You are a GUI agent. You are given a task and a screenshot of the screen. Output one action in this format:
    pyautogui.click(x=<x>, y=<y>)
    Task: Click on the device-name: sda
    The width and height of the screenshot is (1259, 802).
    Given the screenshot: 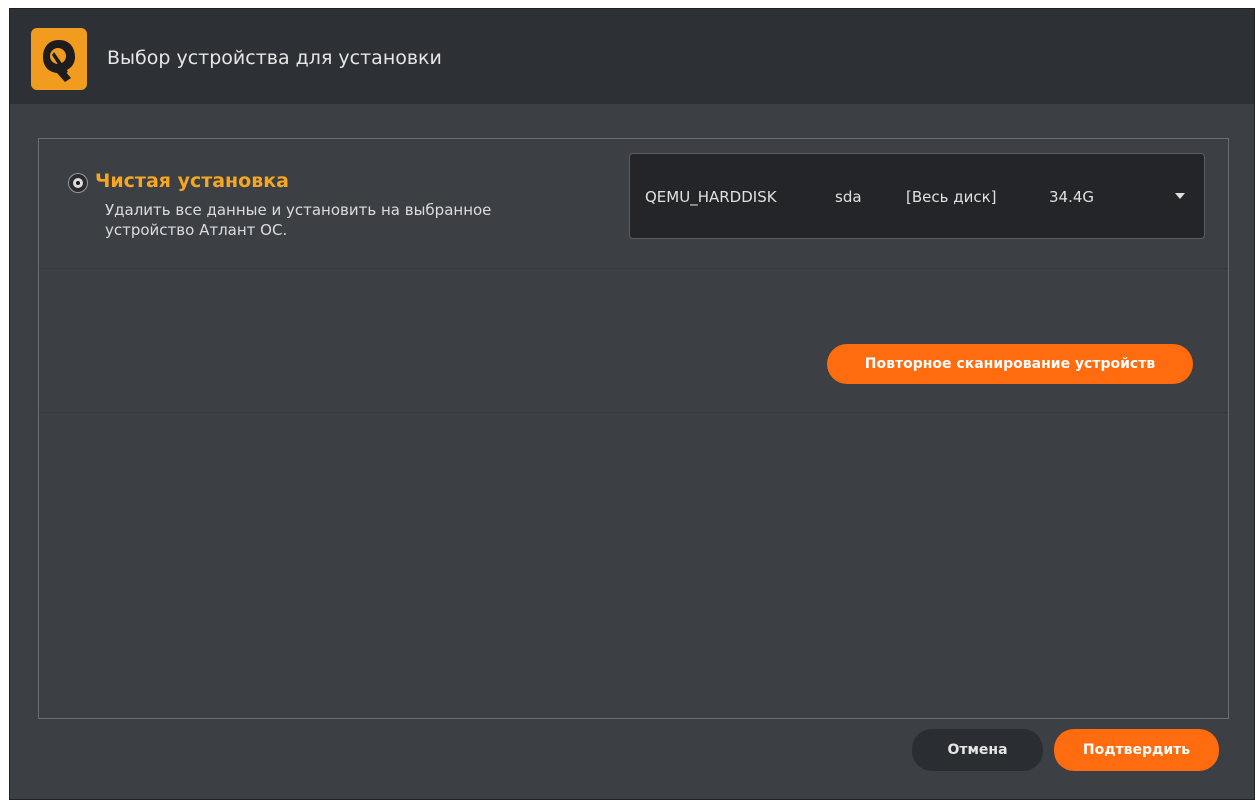 What is the action you would take?
    pyautogui.click(x=848, y=197)
    